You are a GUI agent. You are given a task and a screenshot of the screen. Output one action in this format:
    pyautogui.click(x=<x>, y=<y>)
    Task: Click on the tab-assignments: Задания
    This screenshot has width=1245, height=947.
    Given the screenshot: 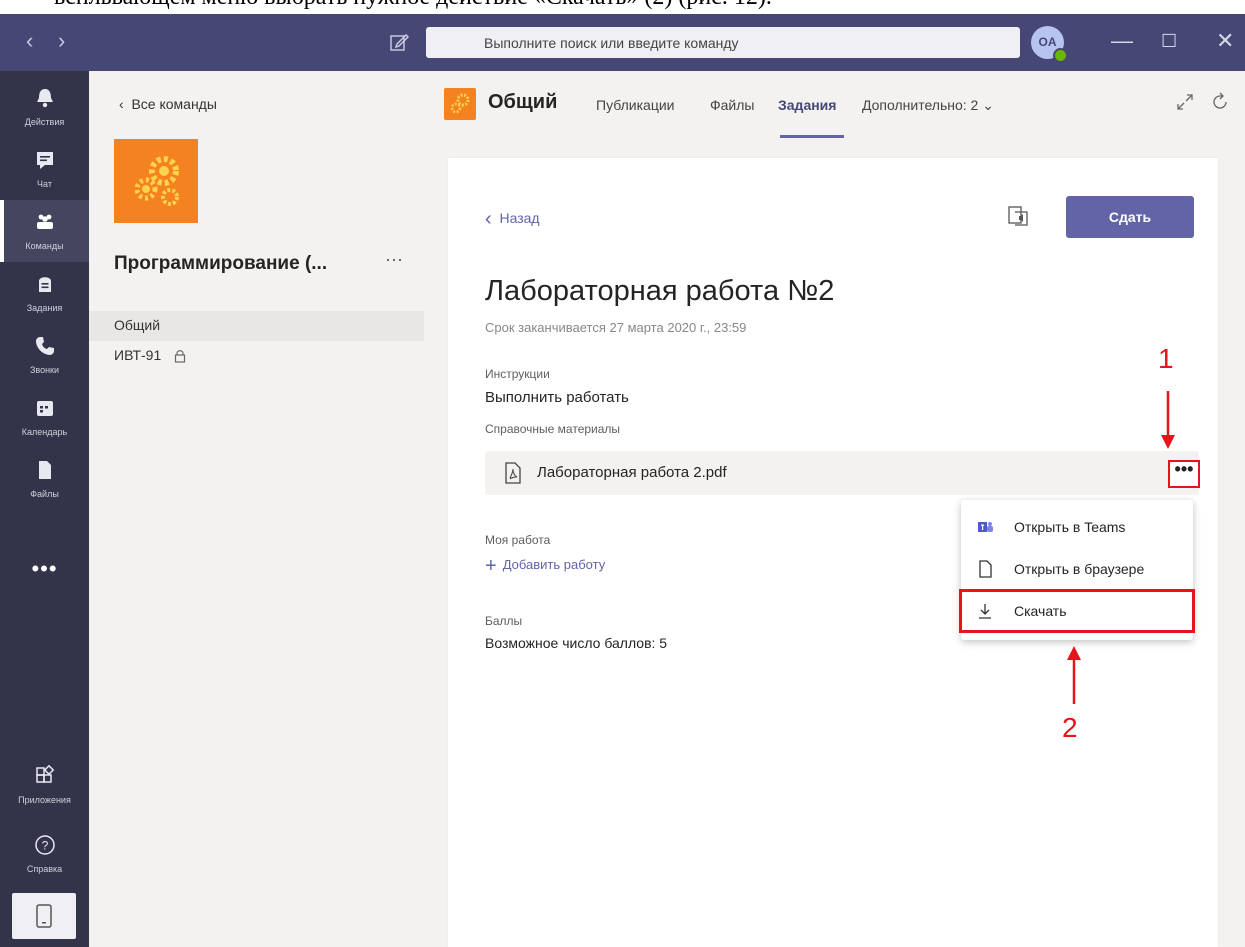 What is the action you would take?
    pyautogui.click(x=807, y=105)
    